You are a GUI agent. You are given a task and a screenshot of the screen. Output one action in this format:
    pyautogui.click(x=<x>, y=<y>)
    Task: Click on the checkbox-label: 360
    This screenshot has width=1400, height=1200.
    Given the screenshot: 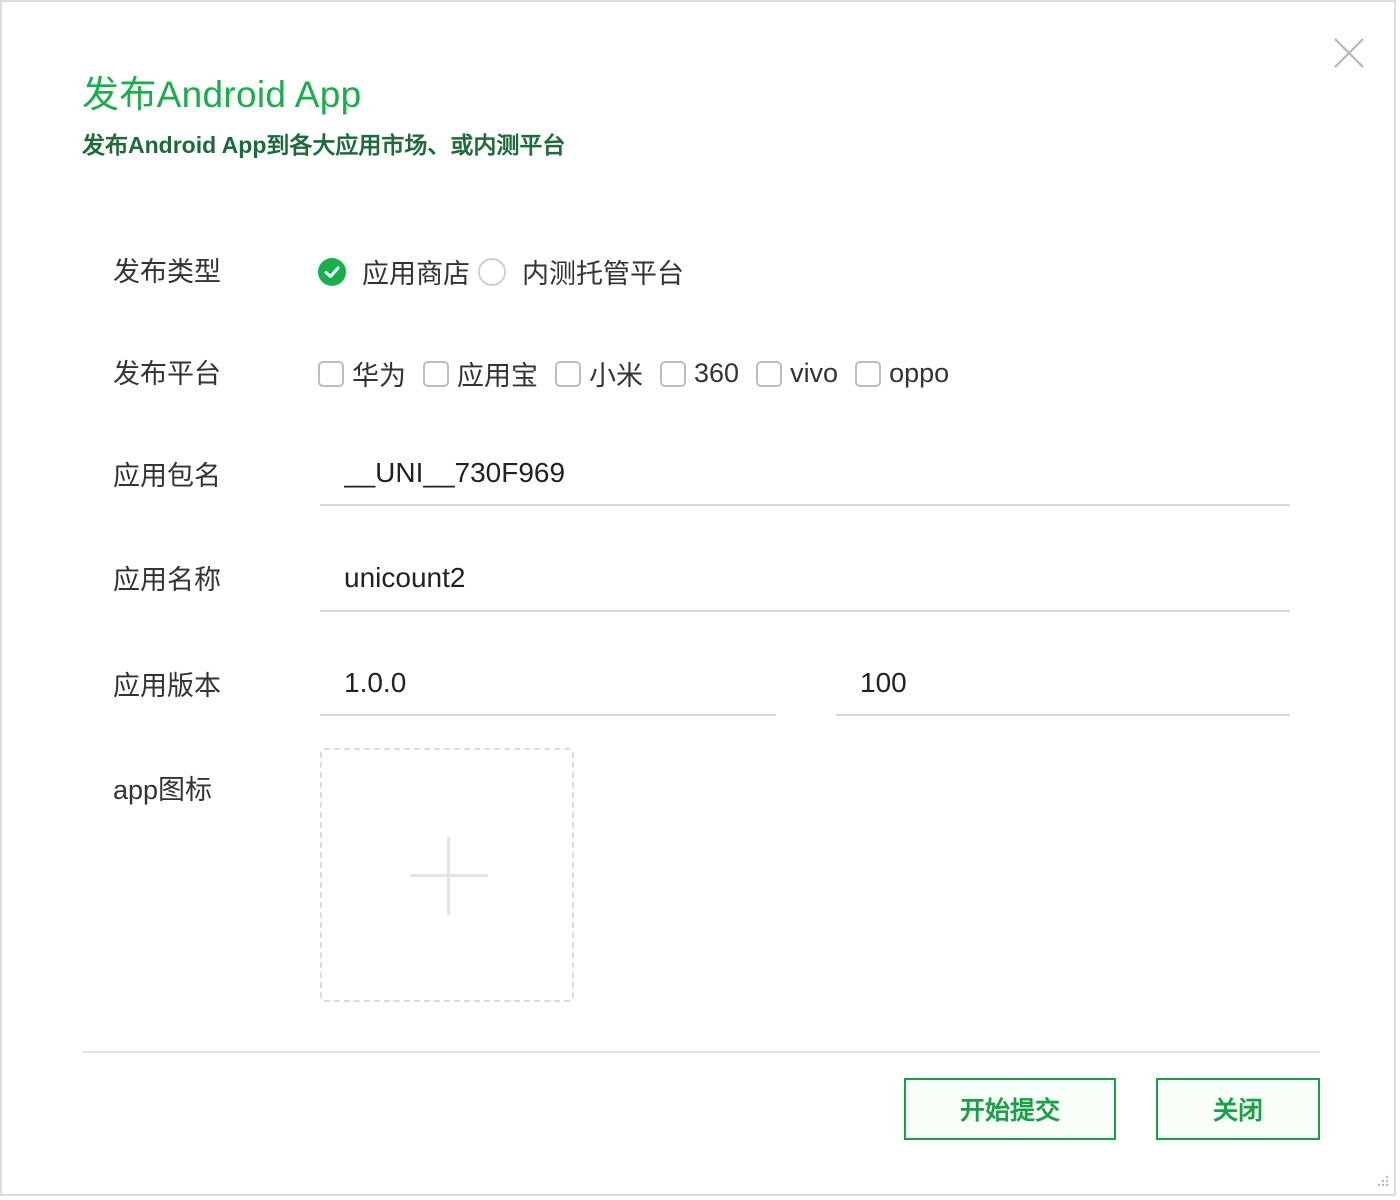 What is the action you would take?
    pyautogui.click(x=717, y=373)
    